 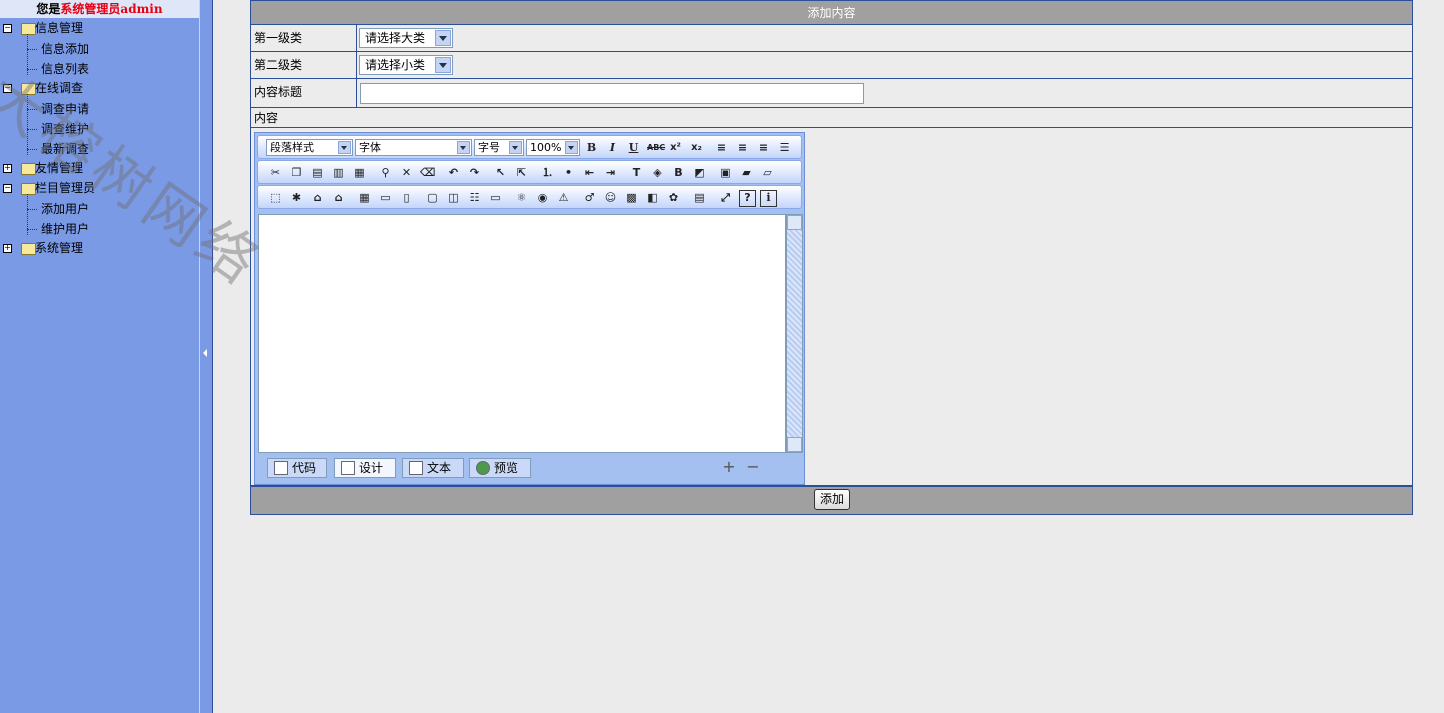 What do you see at coordinates (568, 172) in the screenshot?
I see `unordered-list-icon: •` at bounding box center [568, 172].